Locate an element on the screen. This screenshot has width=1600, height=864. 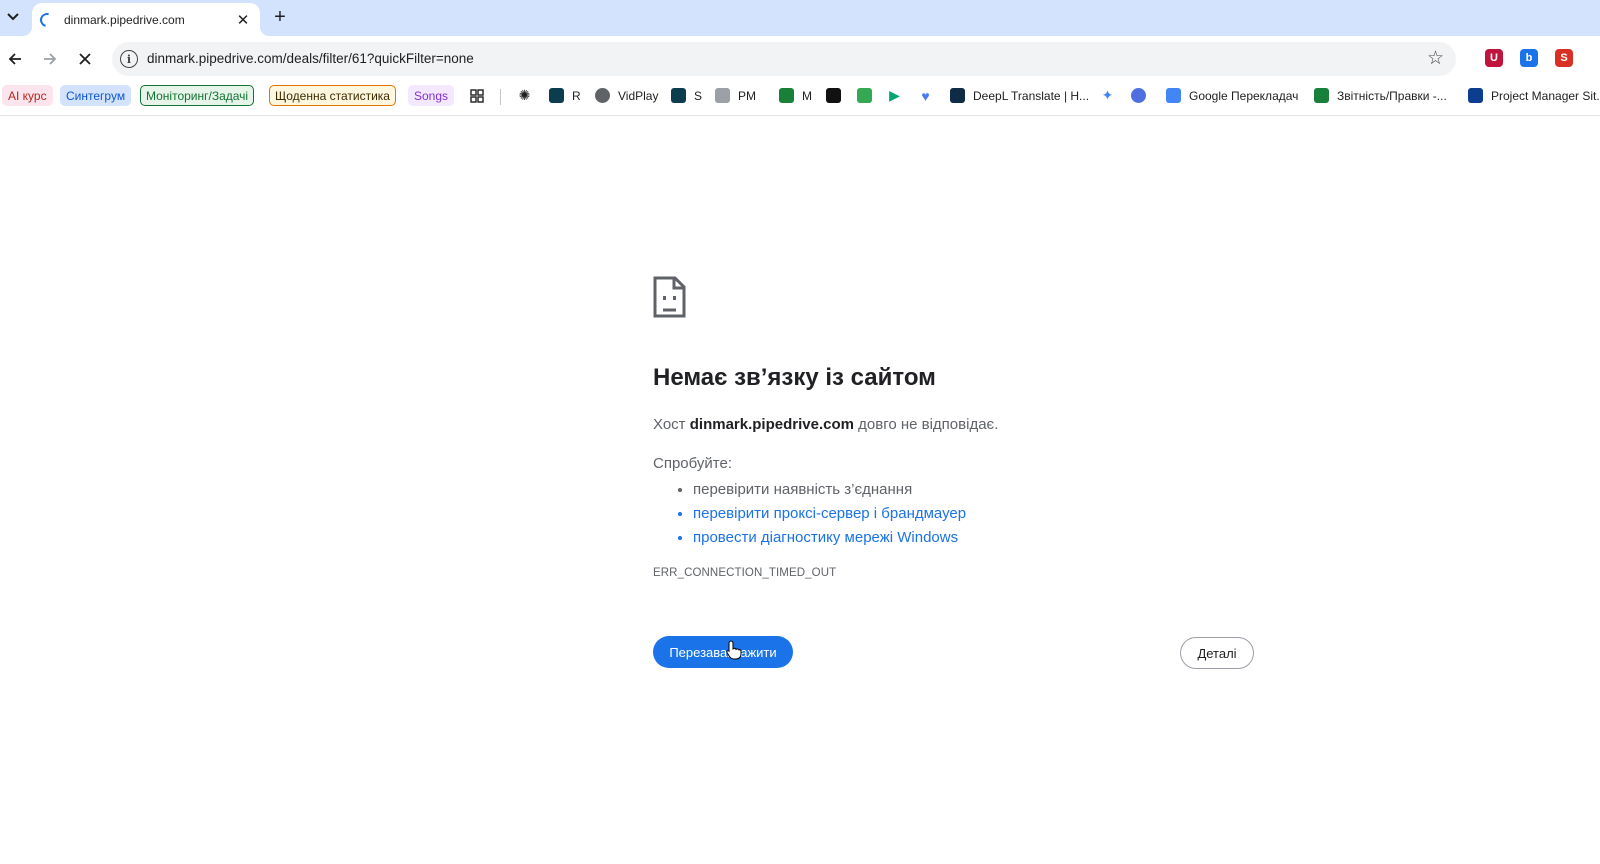
bookmark-blue-round-icon is located at coordinates (1138, 95).